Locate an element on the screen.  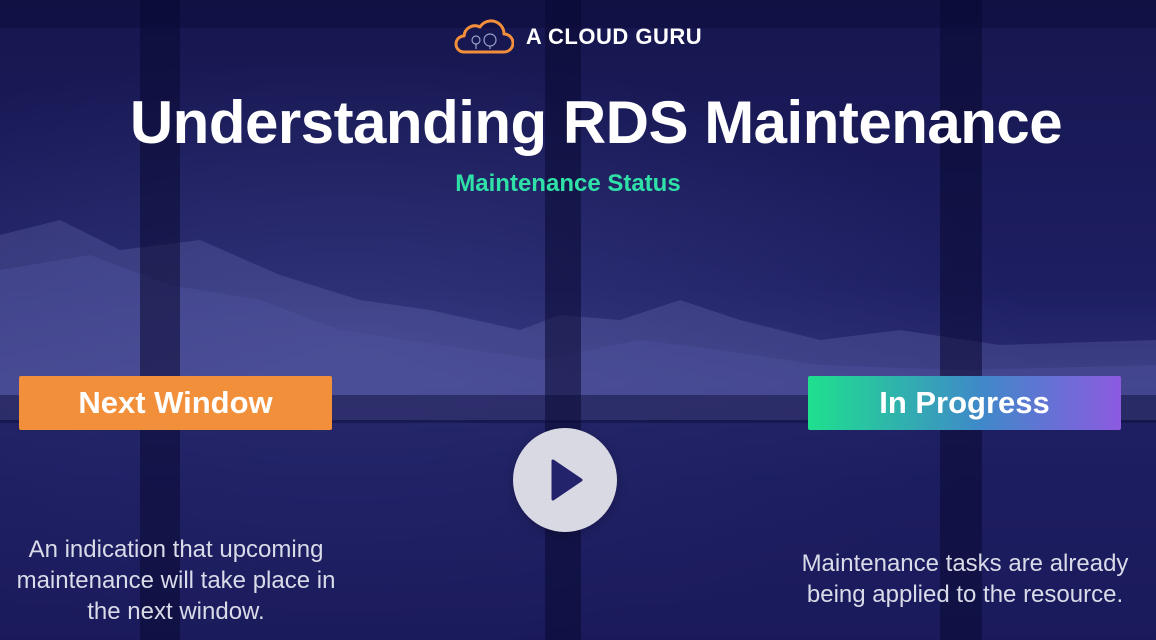
cloud-logo-icon is located at coordinates (484, 36).